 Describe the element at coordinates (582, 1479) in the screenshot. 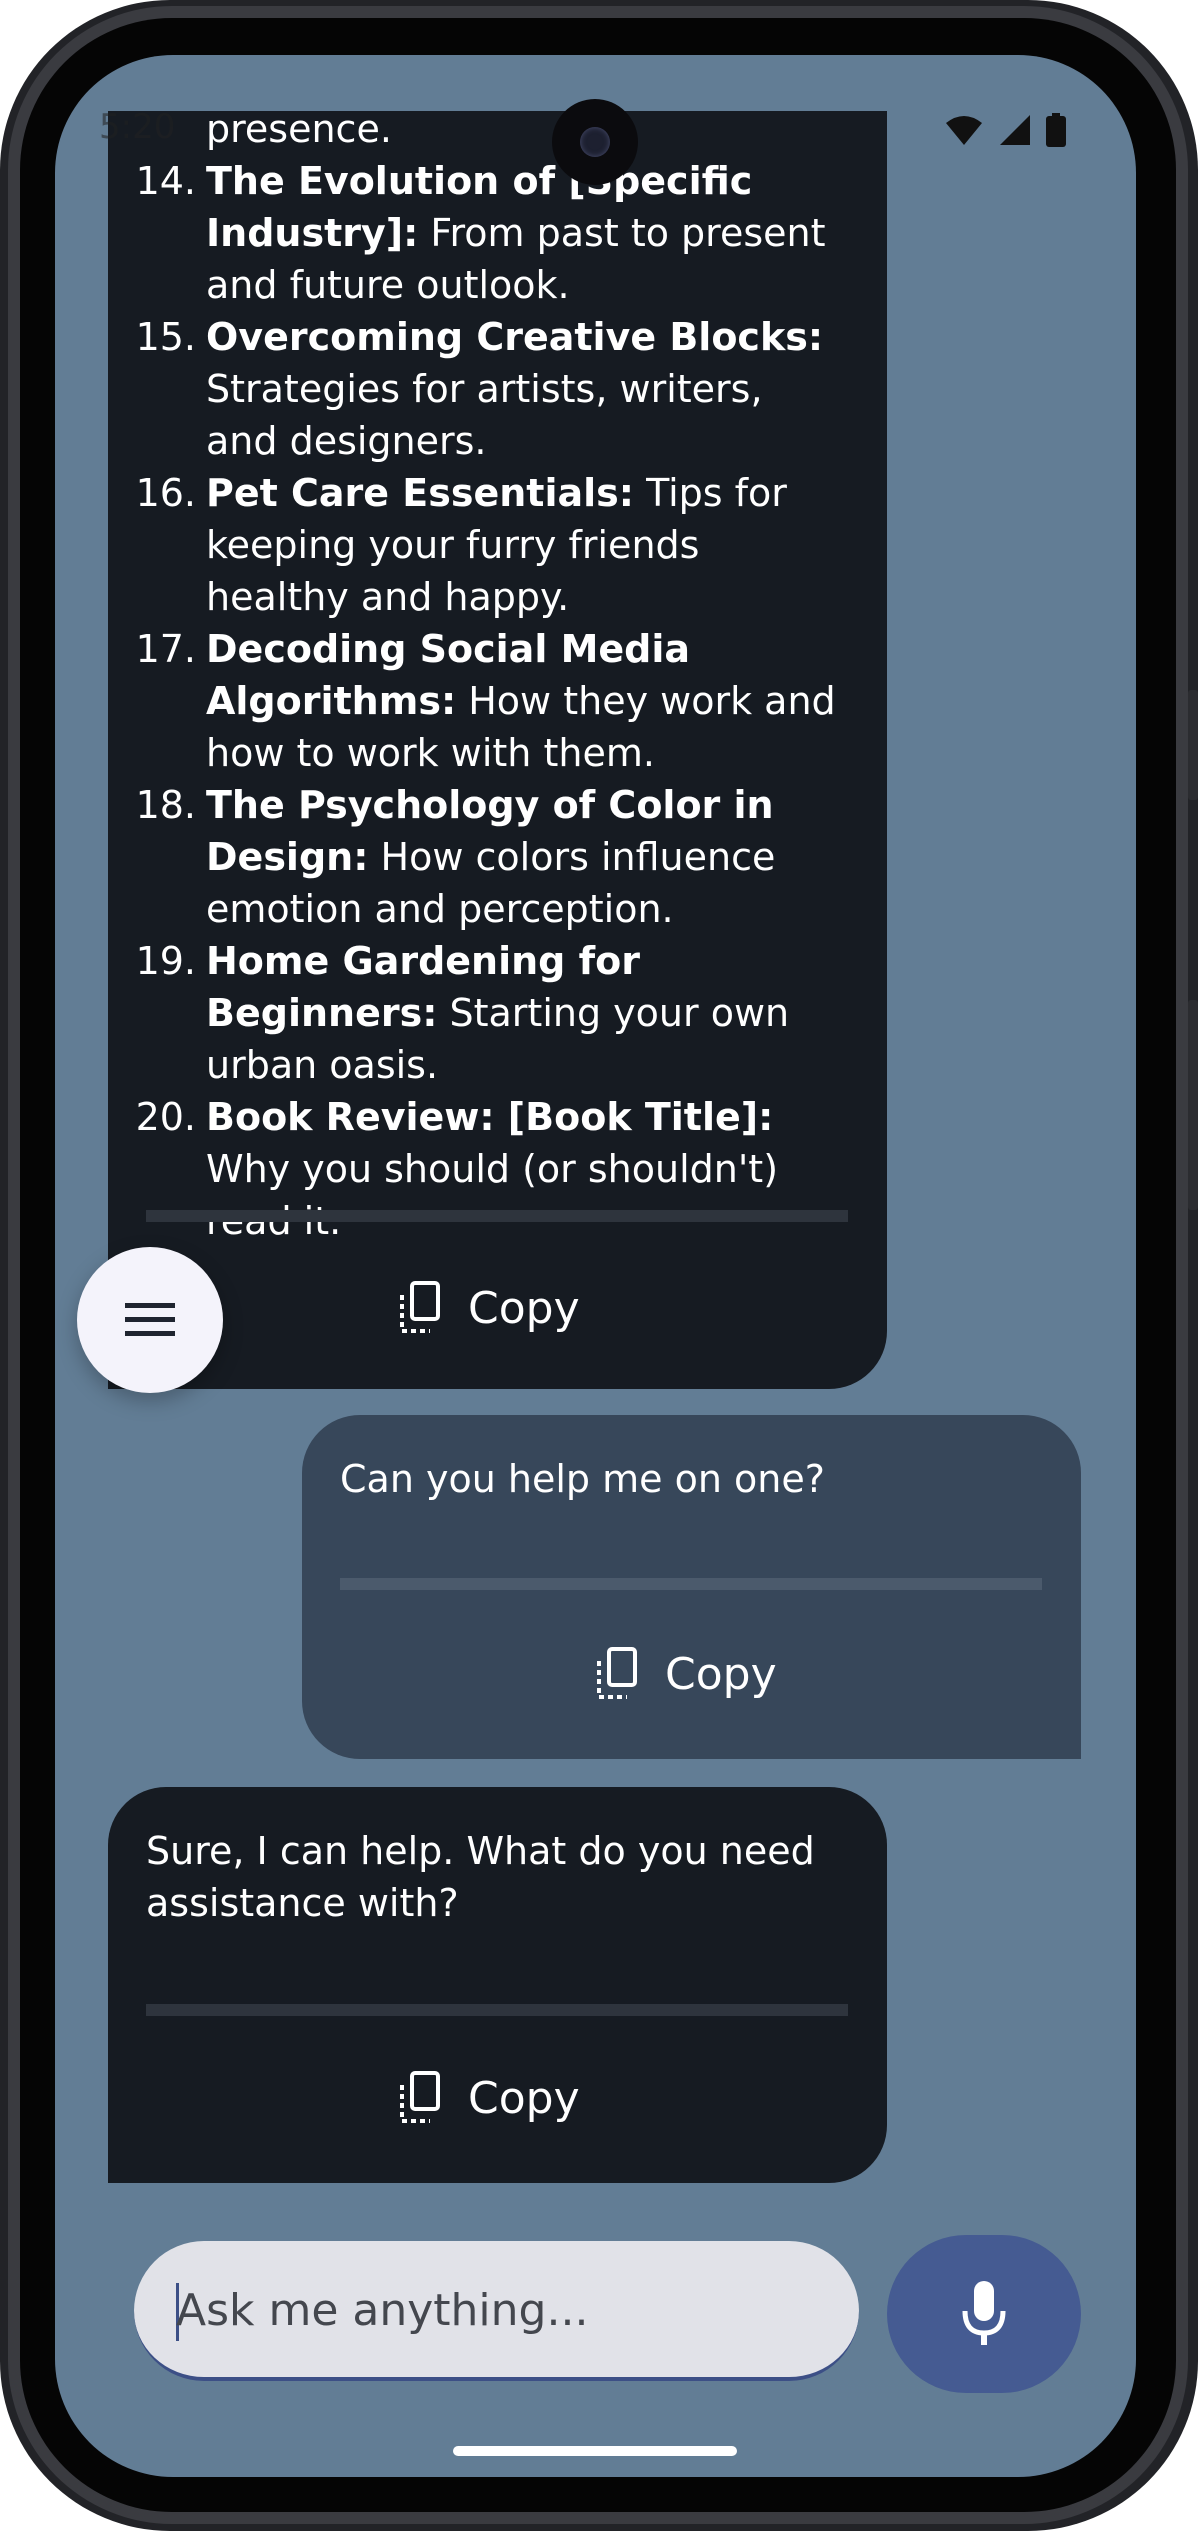

I see `user-message-text: Can you help me on one?` at that location.